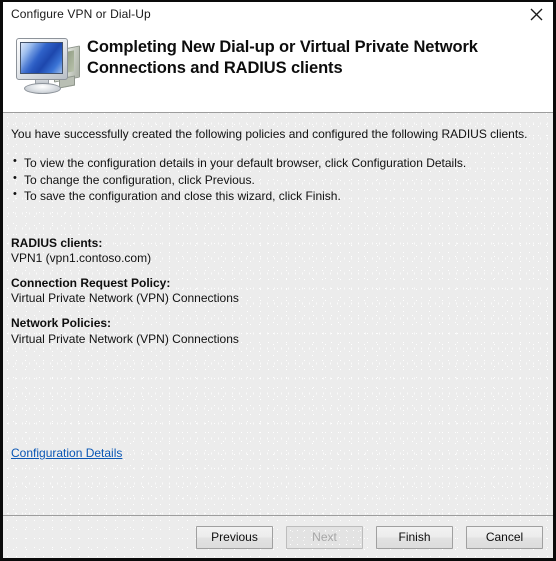  I want to click on previous-button: Previous, so click(234, 537).